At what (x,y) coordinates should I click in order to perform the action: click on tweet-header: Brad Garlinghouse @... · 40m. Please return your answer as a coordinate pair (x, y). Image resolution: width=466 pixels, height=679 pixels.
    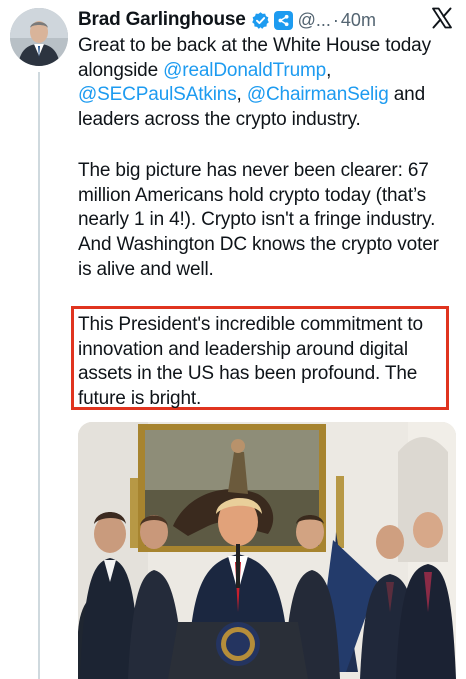
    Looking at the image, I should click on (267, 20).